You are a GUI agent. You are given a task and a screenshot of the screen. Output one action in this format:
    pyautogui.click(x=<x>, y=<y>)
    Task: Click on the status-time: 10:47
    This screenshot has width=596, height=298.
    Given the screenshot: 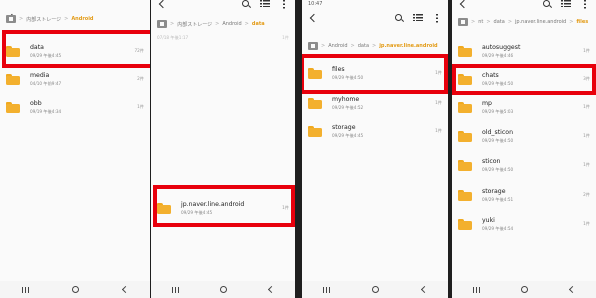 What is the action you would take?
    pyautogui.click(x=315, y=4)
    